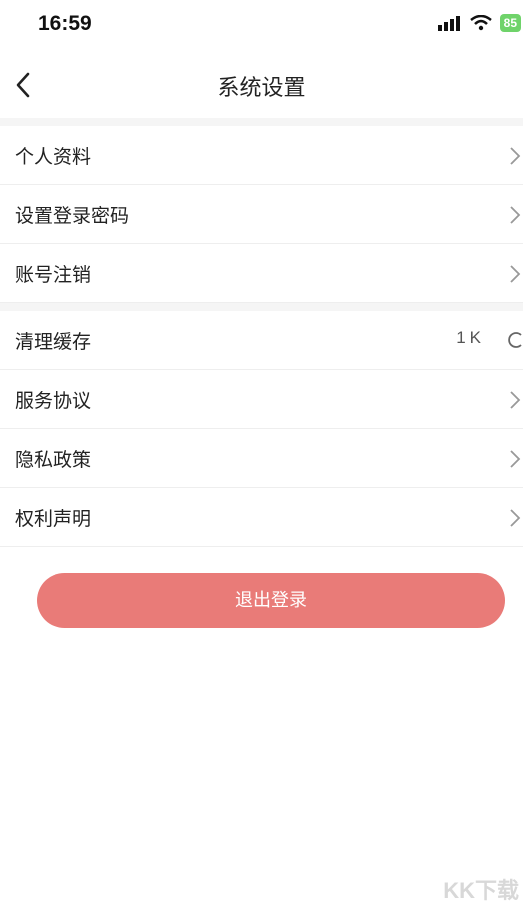 This screenshot has width=523, height=909. Describe the element at coordinates (53, 275) in the screenshot. I see `row-label: 账号注销` at that location.